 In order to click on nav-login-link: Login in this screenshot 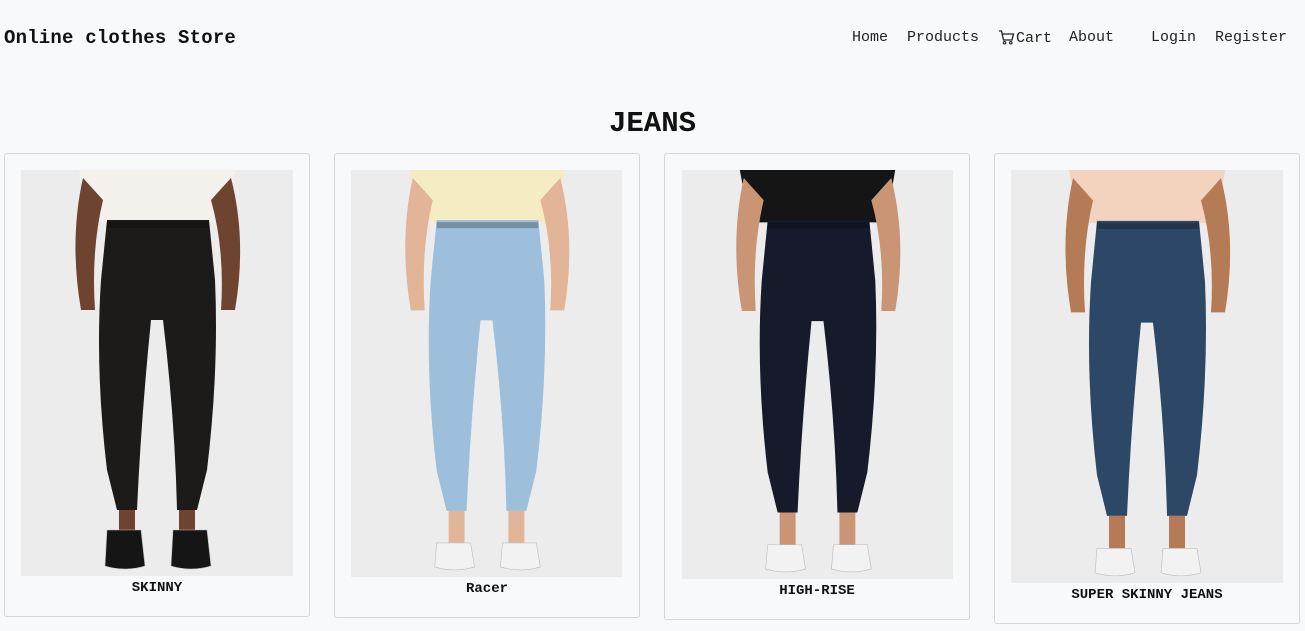, I will do `click(1173, 38)`.